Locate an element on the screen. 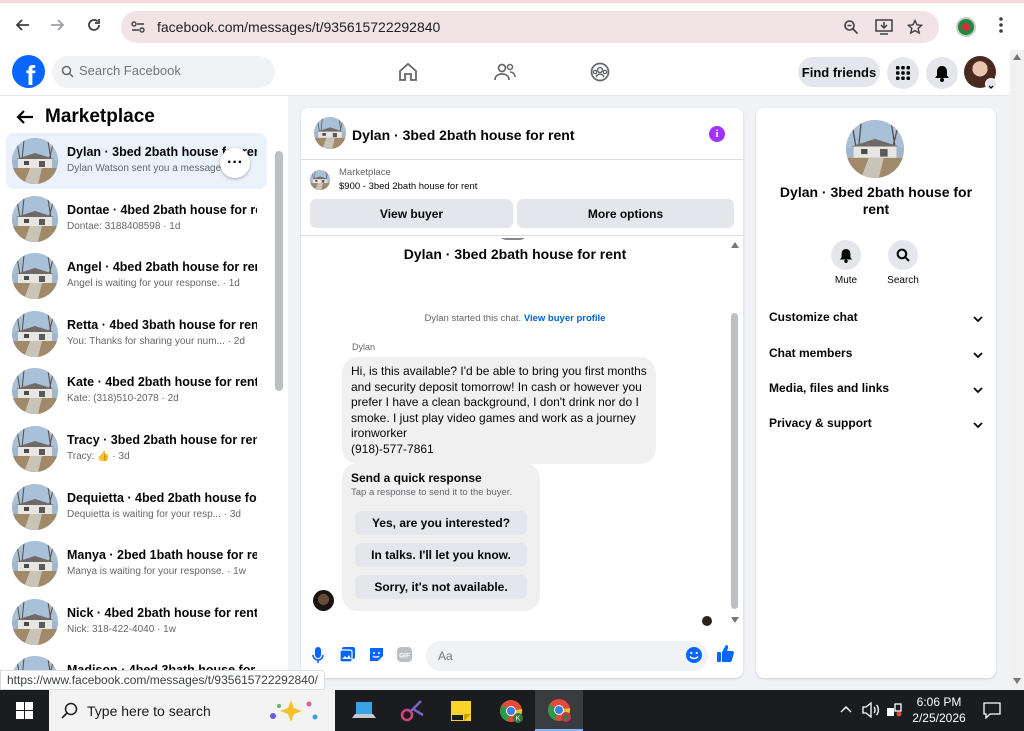 The height and width of the screenshot is (731, 1024). chat-title: Dylan · 3bed 2bath house for rent is located at coordinates (463, 135).